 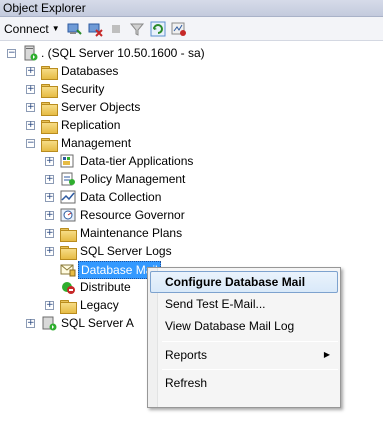 I want to click on resource-governor-icon, so click(x=68, y=215).